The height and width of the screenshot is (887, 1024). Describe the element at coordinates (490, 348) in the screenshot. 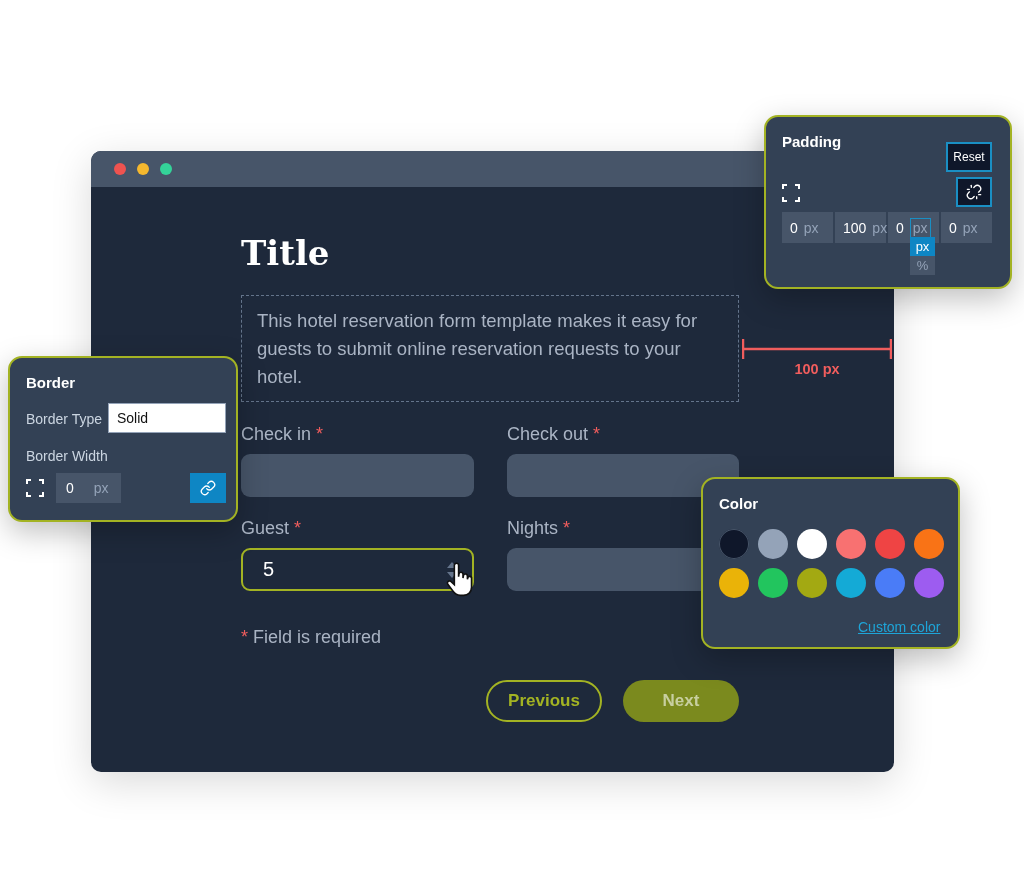

I see `form-description: This hotel reservation form template makes it easy for guests to submit online reservation requests to your hotel.` at that location.